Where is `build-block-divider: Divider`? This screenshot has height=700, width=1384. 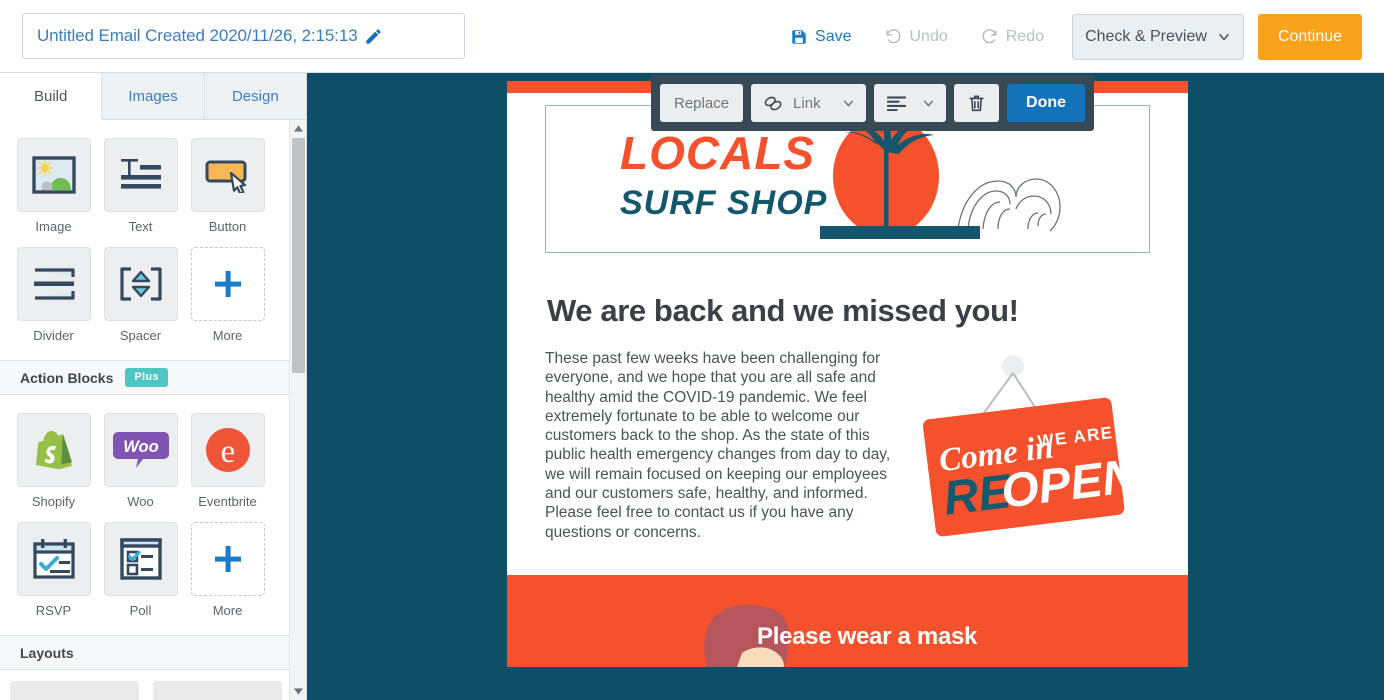 build-block-divider: Divider is located at coordinates (53, 295).